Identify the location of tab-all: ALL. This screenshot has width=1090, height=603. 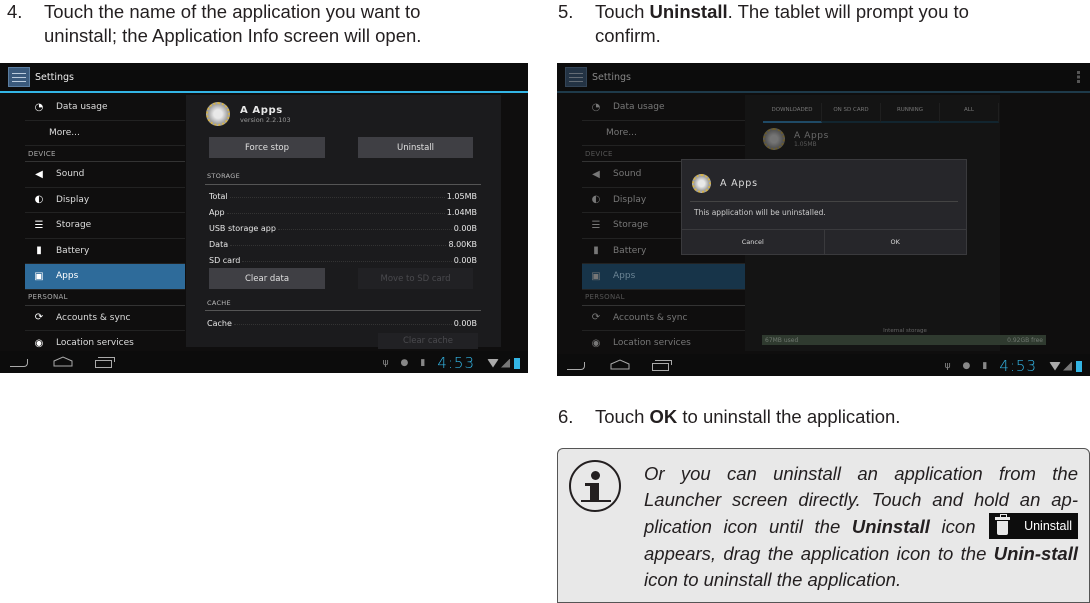
(969, 113).